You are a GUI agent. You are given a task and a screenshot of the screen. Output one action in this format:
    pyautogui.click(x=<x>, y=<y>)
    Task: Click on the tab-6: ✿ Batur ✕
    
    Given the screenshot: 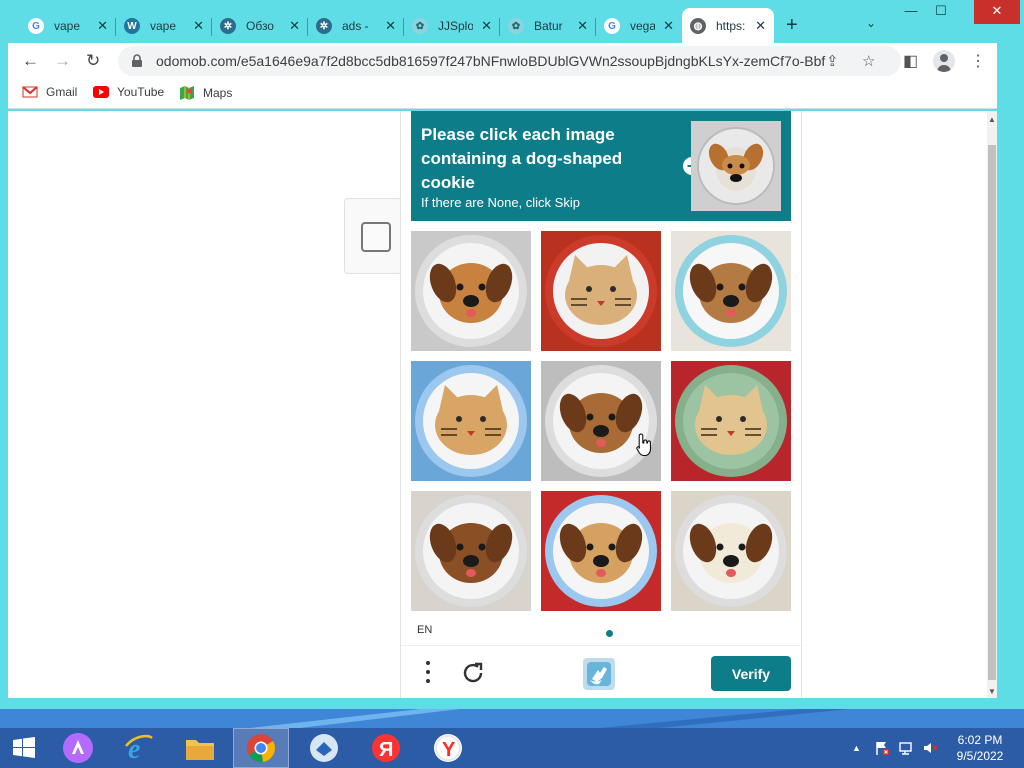 What is the action you would take?
    pyautogui.click(x=548, y=26)
    